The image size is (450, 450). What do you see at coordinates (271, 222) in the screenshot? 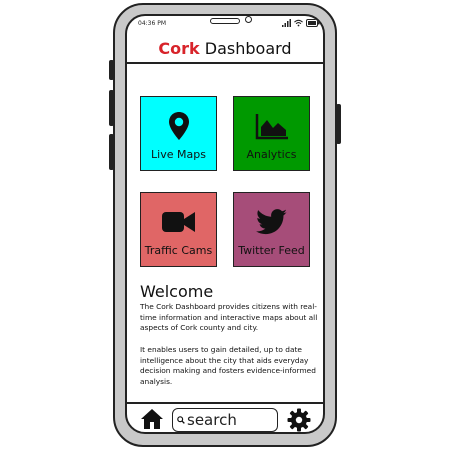
I see `twitter-bird-icon` at bounding box center [271, 222].